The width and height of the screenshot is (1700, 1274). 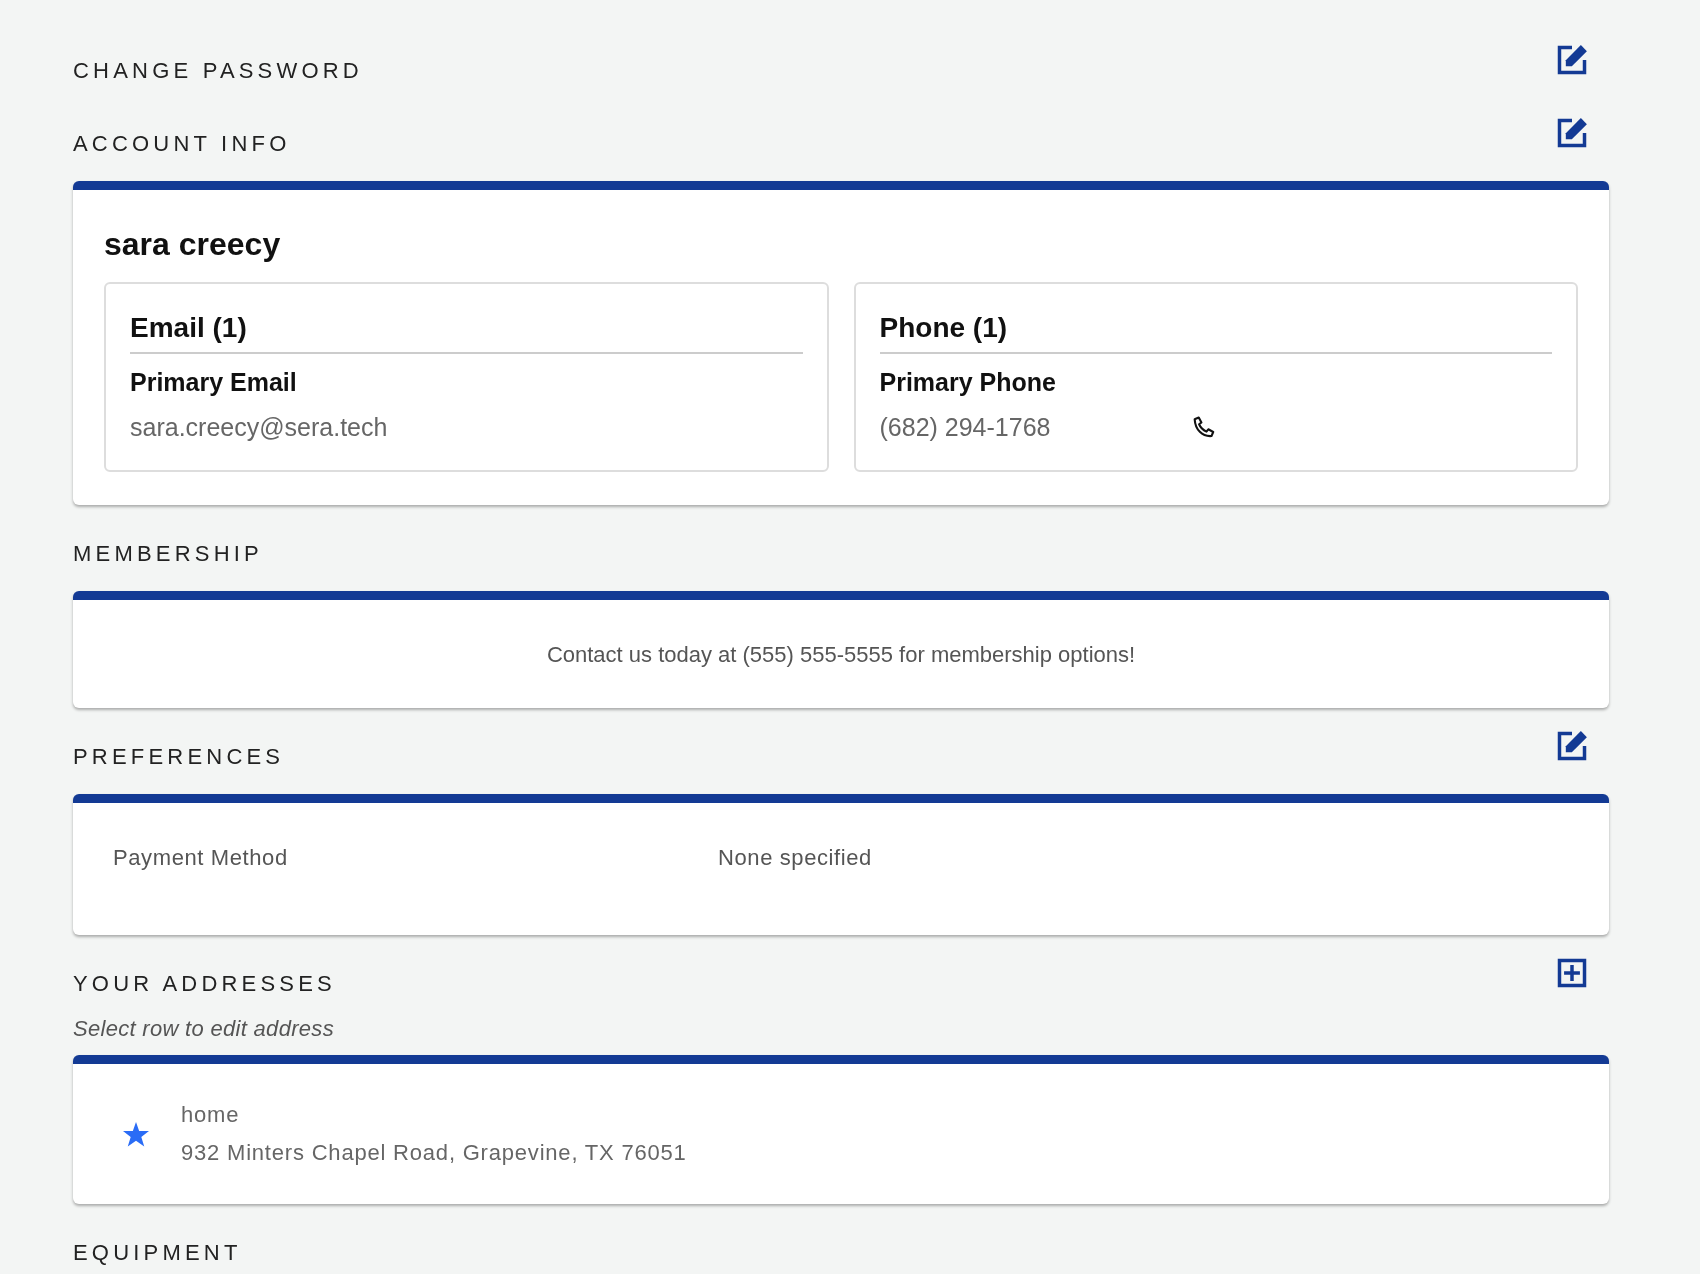 I want to click on section-heading: CHANGE PASSWORD, so click(x=218, y=71).